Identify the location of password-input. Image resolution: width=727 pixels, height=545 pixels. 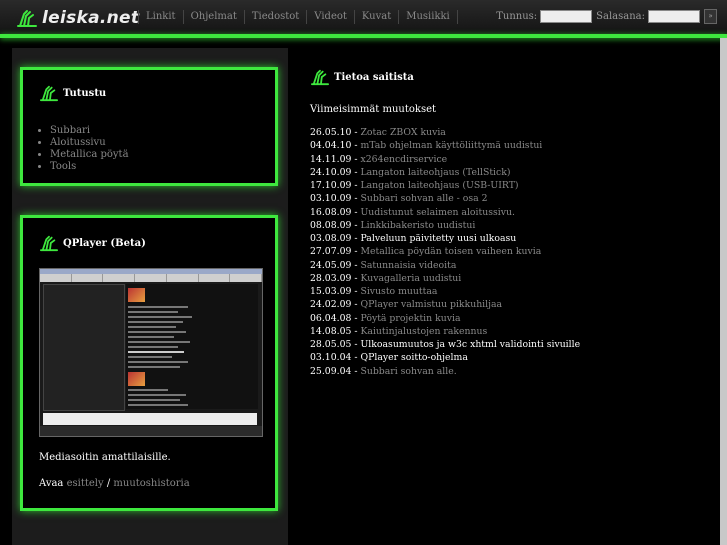
(674, 16).